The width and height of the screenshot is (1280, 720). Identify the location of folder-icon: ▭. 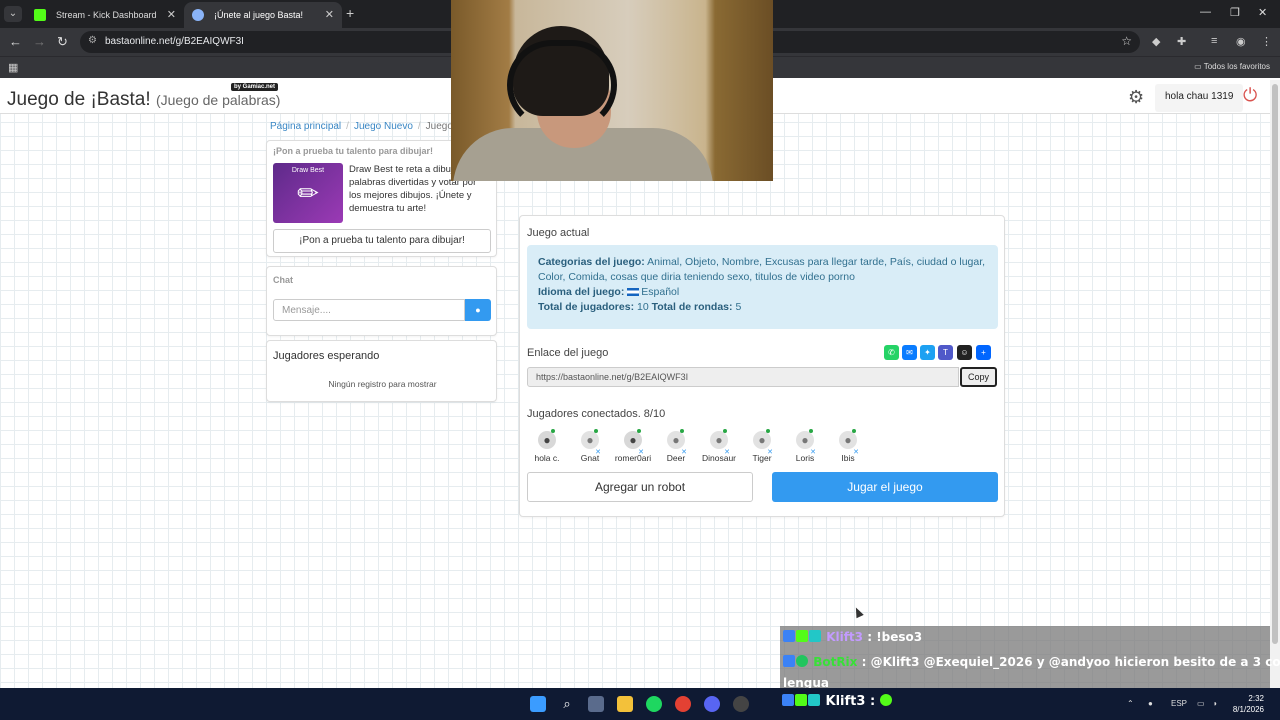
(1198, 66).